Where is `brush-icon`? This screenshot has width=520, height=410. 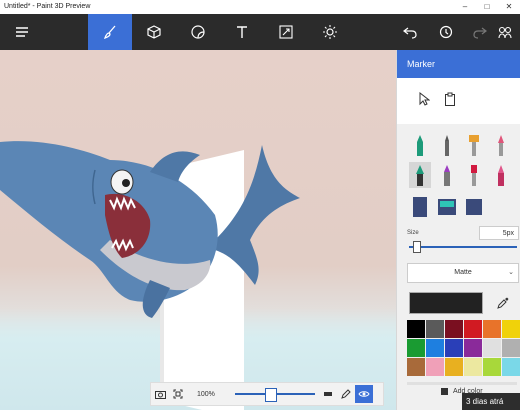 brush-icon is located at coordinates (109, 32).